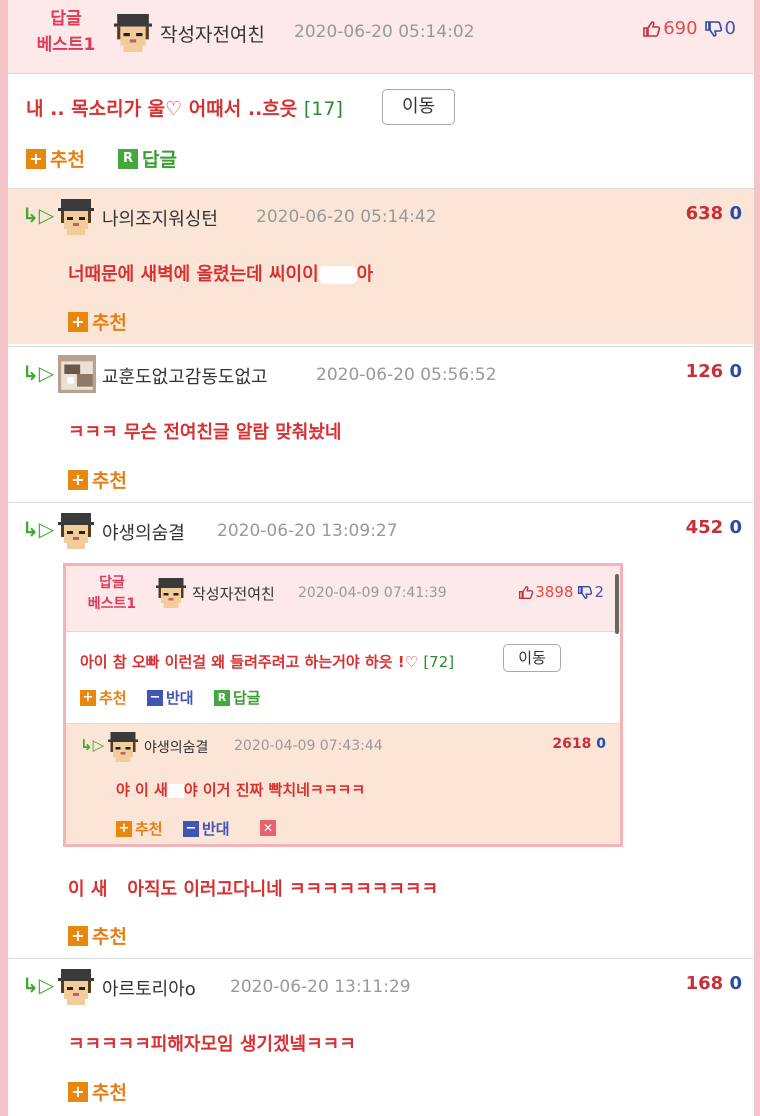 The image size is (760, 1116). Describe the element at coordinates (308, 746) in the screenshot. I see `post-date: 2020-04-09 07:43:44` at that location.